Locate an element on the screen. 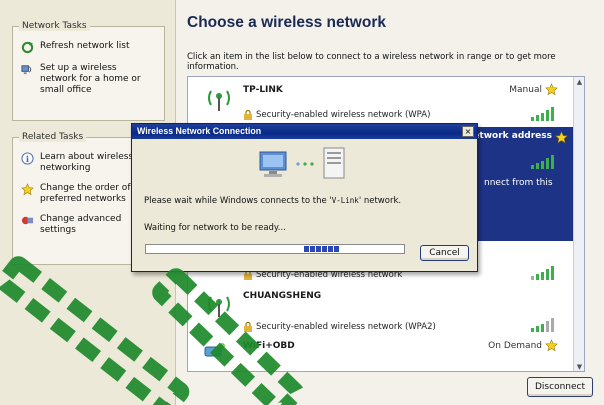 The height and width of the screenshot is (405, 604). cancel-button: Cancel is located at coordinates (444, 253).